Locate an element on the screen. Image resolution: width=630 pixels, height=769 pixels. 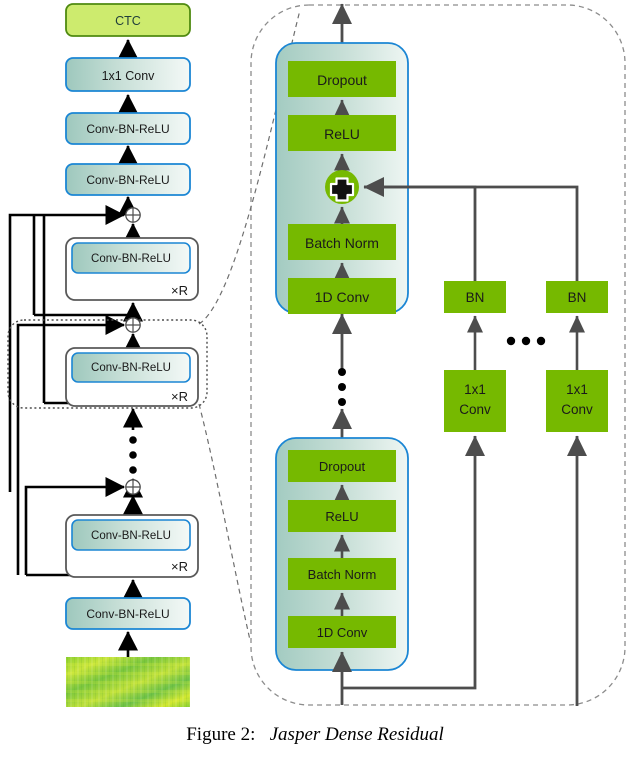
left-column-vertical-dots is located at coordinates (133, 455).